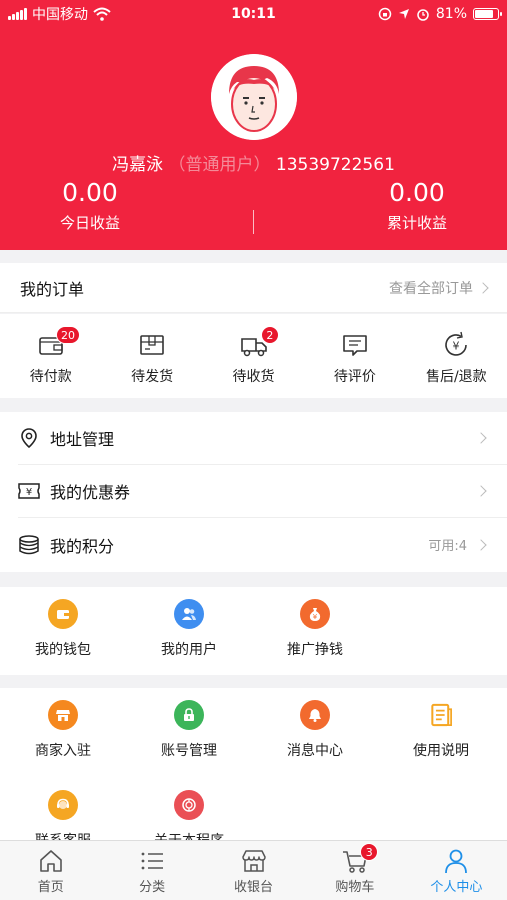  Describe the element at coordinates (63, 809) in the screenshot. I see `contact-support-tile: 联系客服` at that location.